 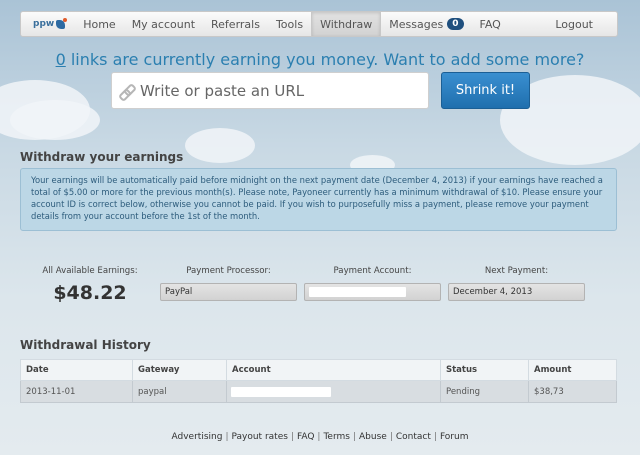 What do you see at coordinates (179, 391) in the screenshot?
I see `row-gateway: paypal` at bounding box center [179, 391].